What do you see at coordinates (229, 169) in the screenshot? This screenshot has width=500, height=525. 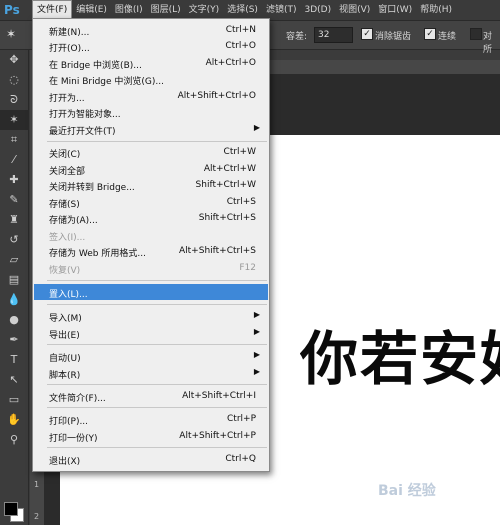 I see `shortcut-text: Alt+Ctrl+W` at bounding box center [229, 169].